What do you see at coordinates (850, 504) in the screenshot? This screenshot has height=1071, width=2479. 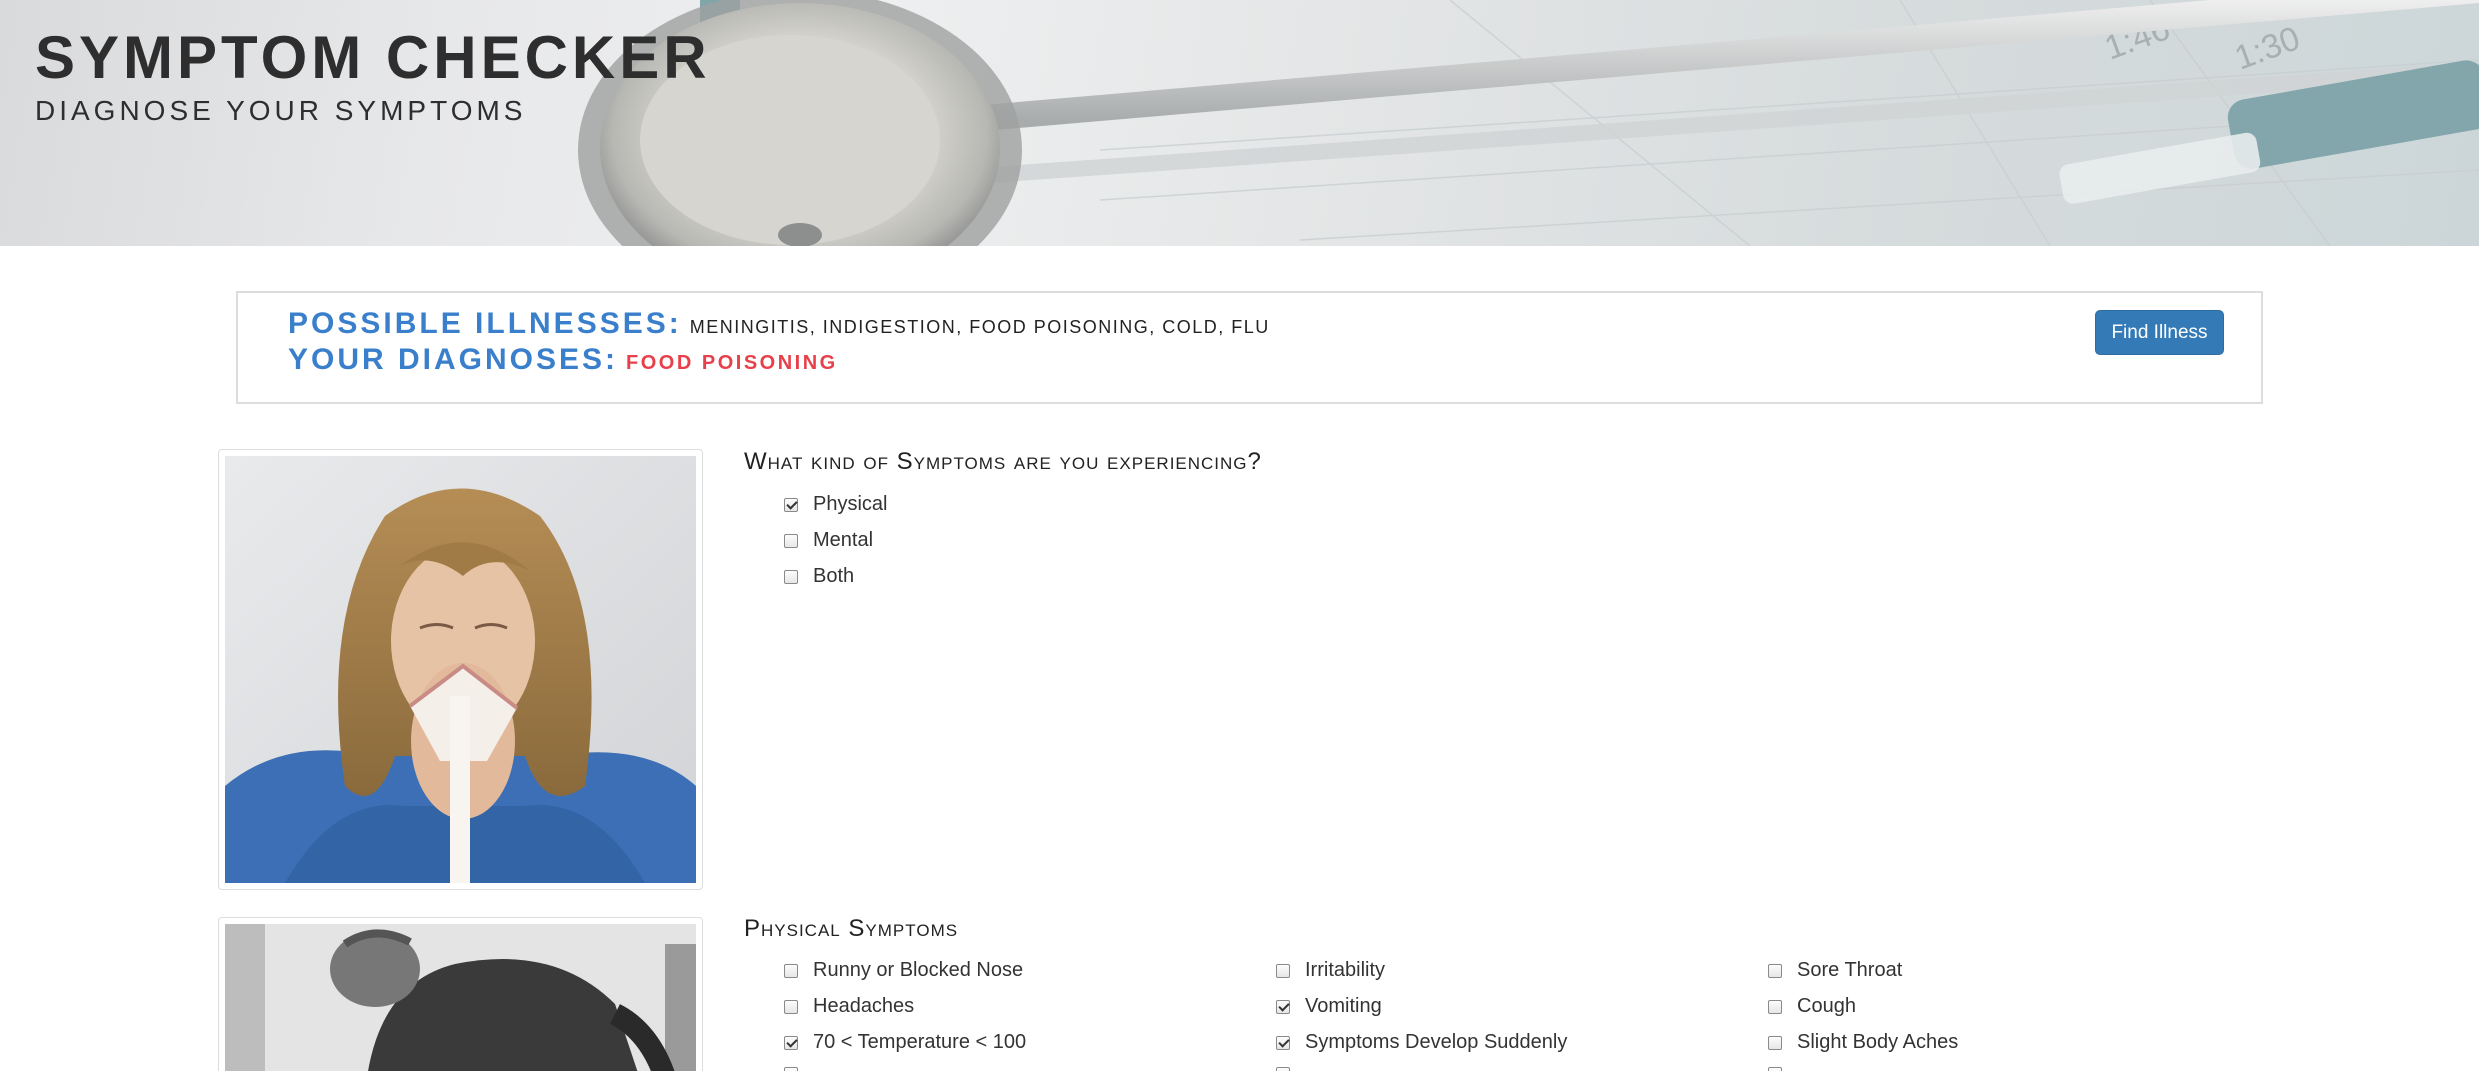 I see `option-label: Physical` at bounding box center [850, 504].